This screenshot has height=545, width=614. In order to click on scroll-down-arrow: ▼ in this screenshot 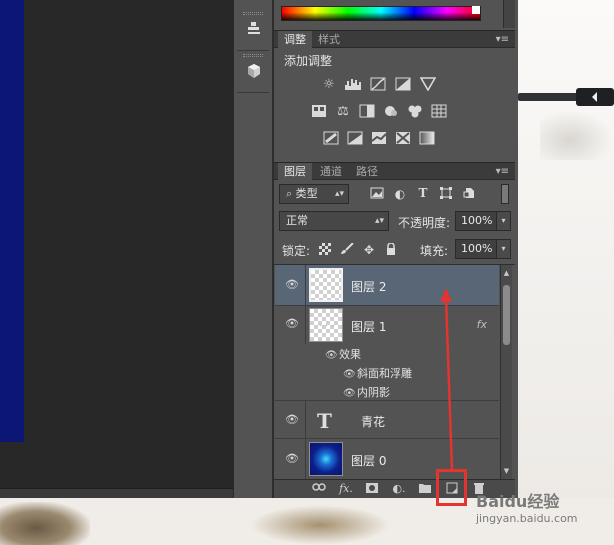, I will do `click(506, 471)`.